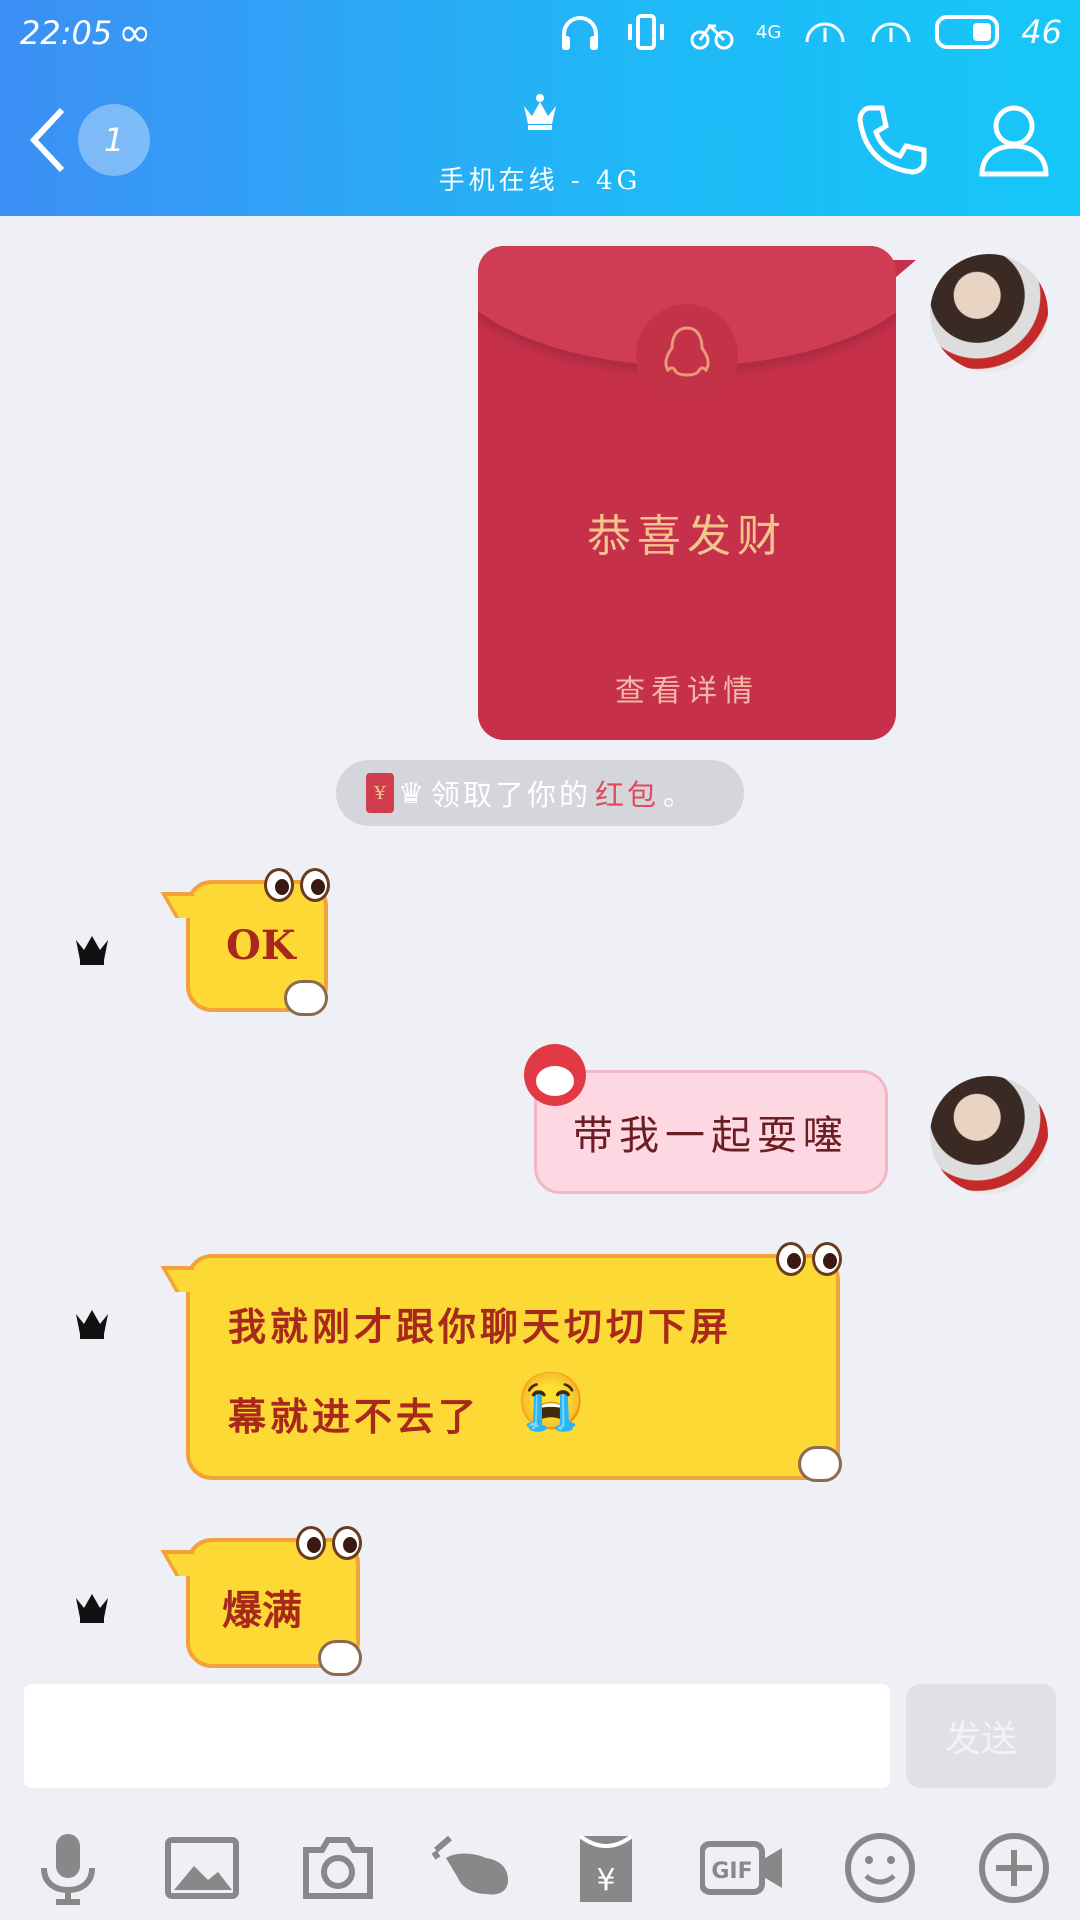 This screenshot has height=1920, width=1080. I want to click on red-packet-card: 恭喜发财 查看详情, so click(687, 493).